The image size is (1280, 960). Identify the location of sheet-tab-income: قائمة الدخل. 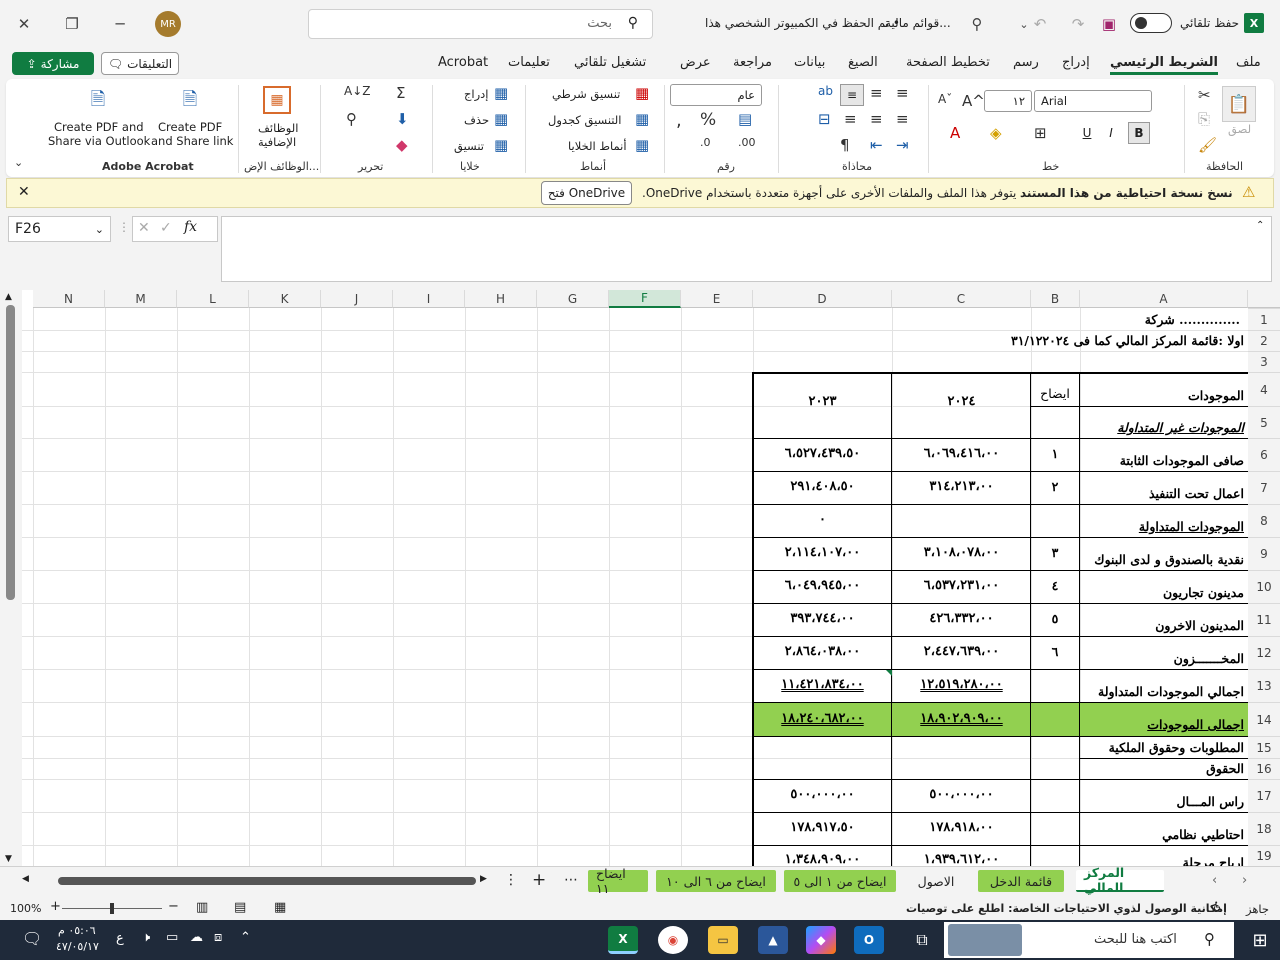
(1021, 881).